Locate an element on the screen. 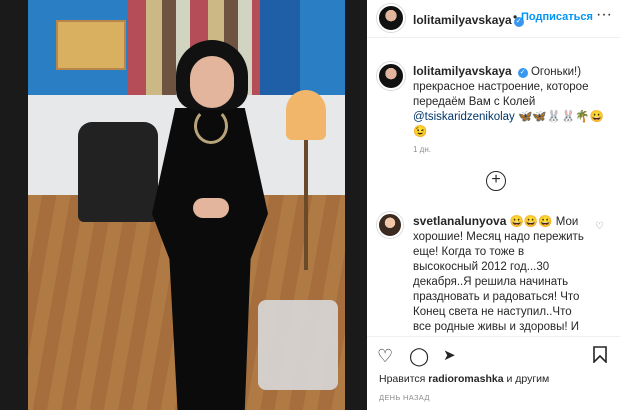 This screenshot has width=620, height=410. woman-face is located at coordinates (212, 82).